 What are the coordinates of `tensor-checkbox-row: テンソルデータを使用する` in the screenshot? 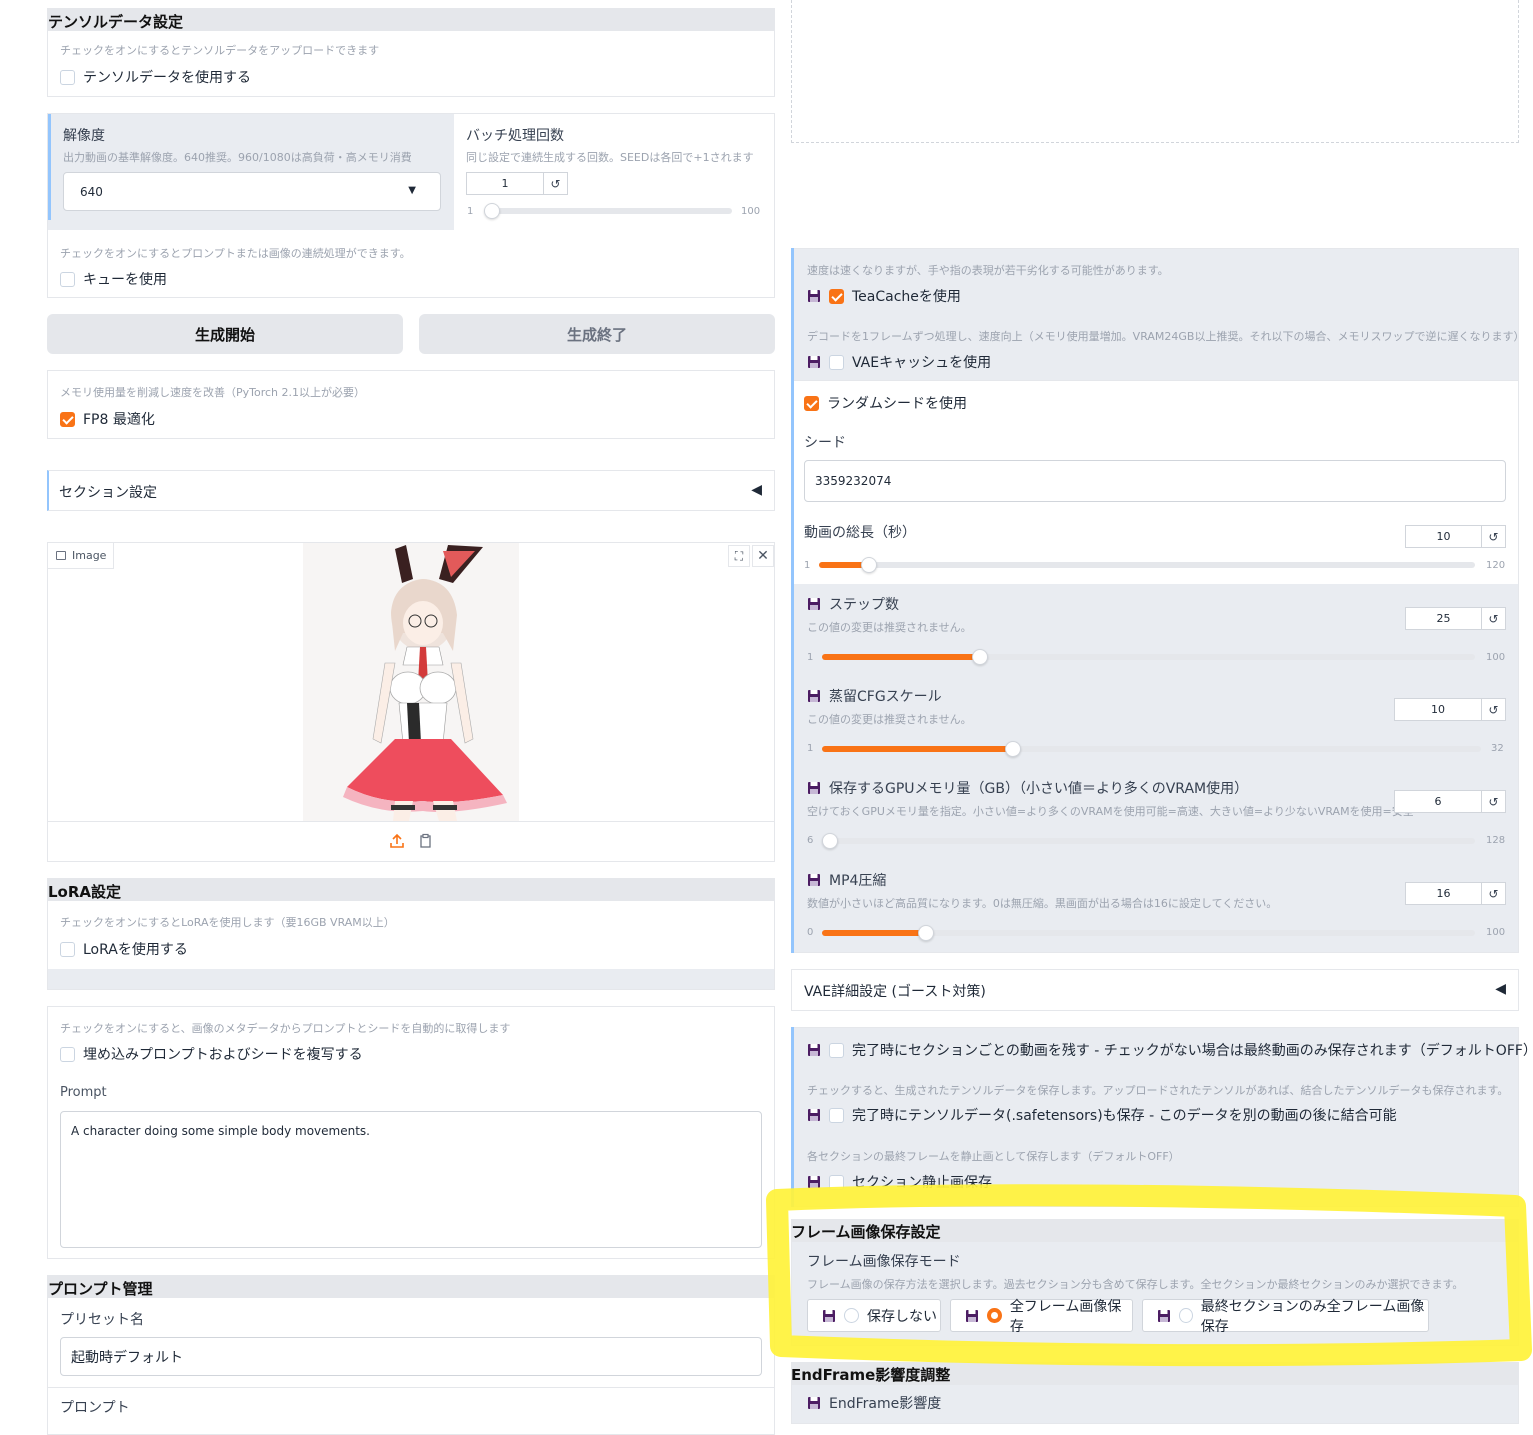 It's located at (155, 77).